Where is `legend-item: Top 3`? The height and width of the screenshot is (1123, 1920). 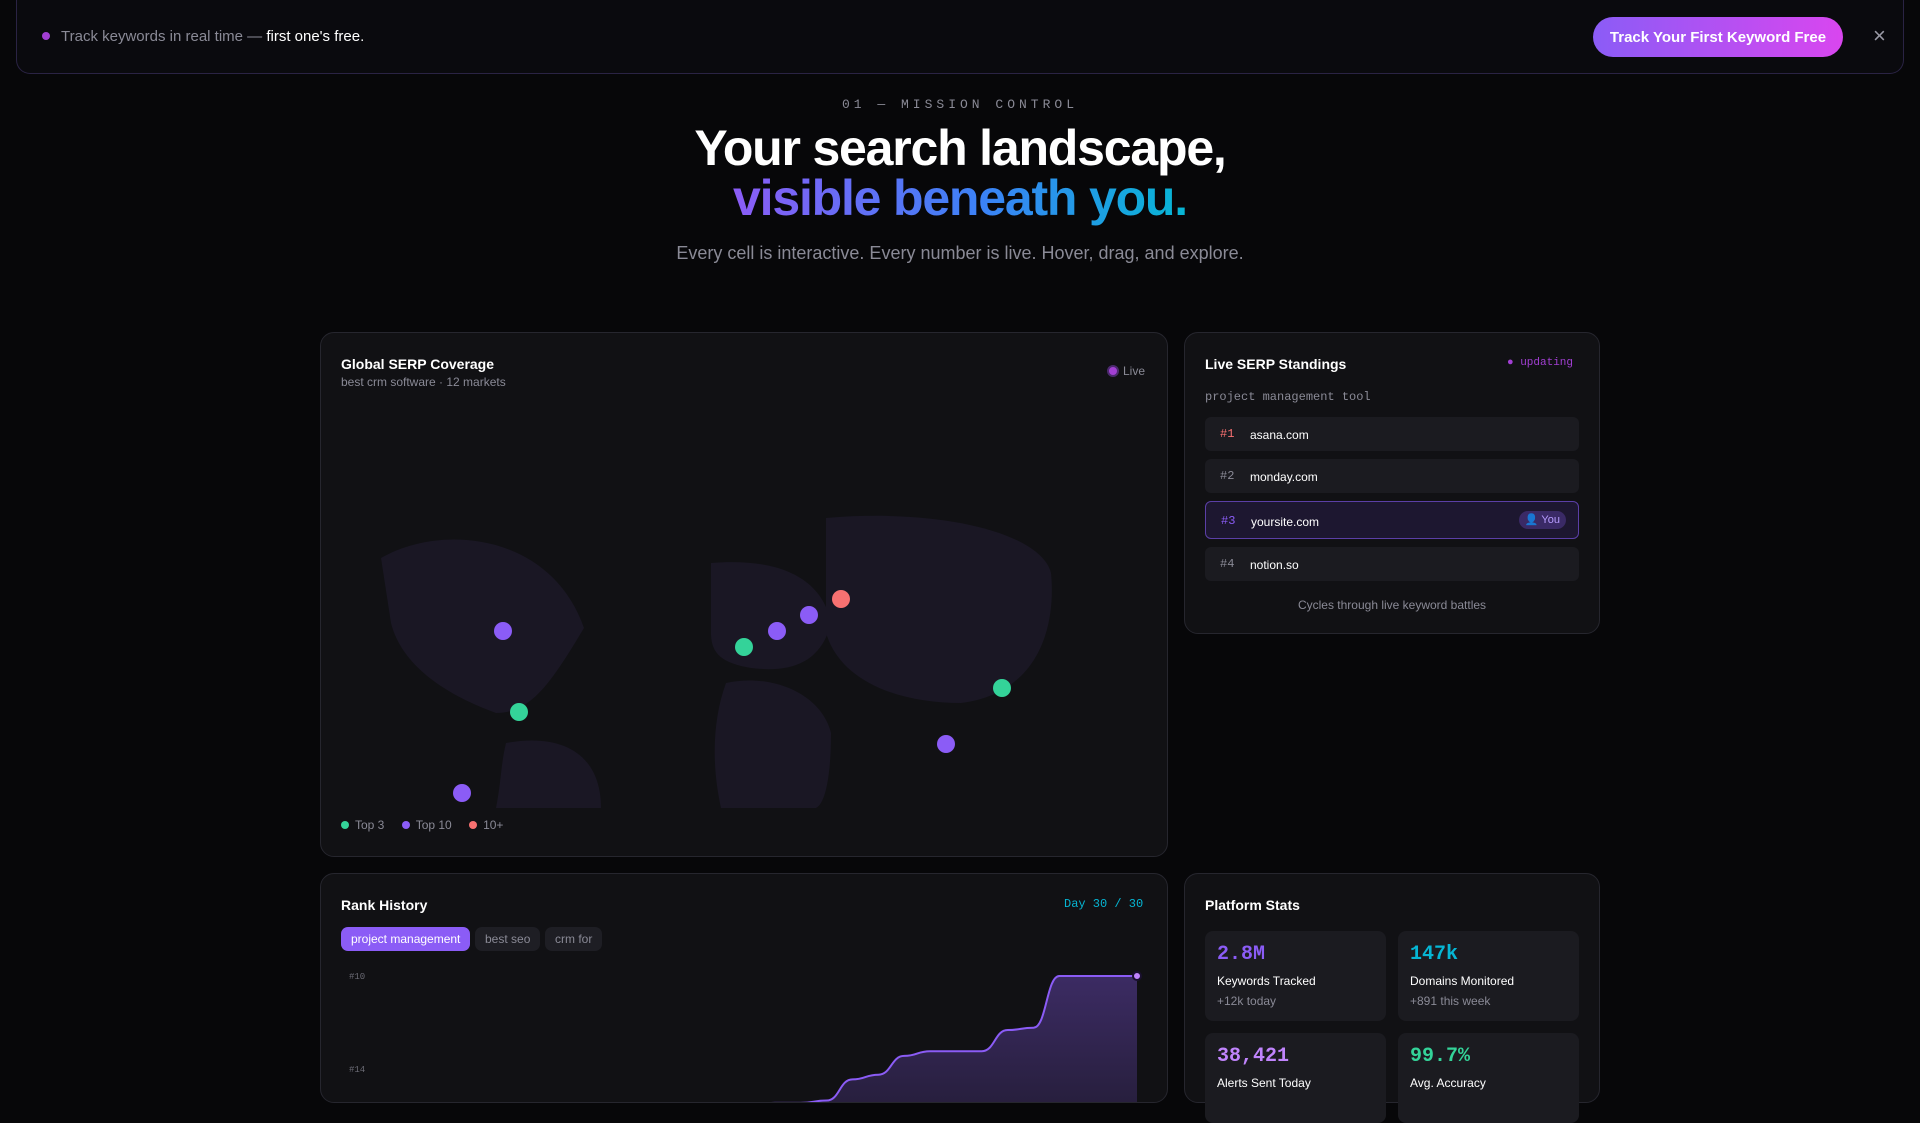 legend-item: Top 3 is located at coordinates (362, 825).